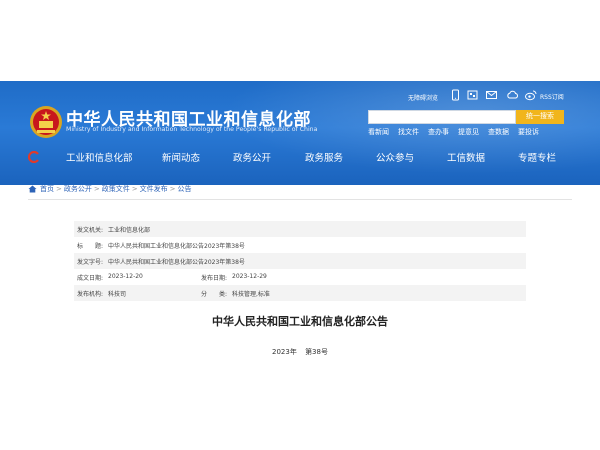  Describe the element at coordinates (528, 132) in the screenshot. I see `quick-link-complaint: 要投诉` at that location.